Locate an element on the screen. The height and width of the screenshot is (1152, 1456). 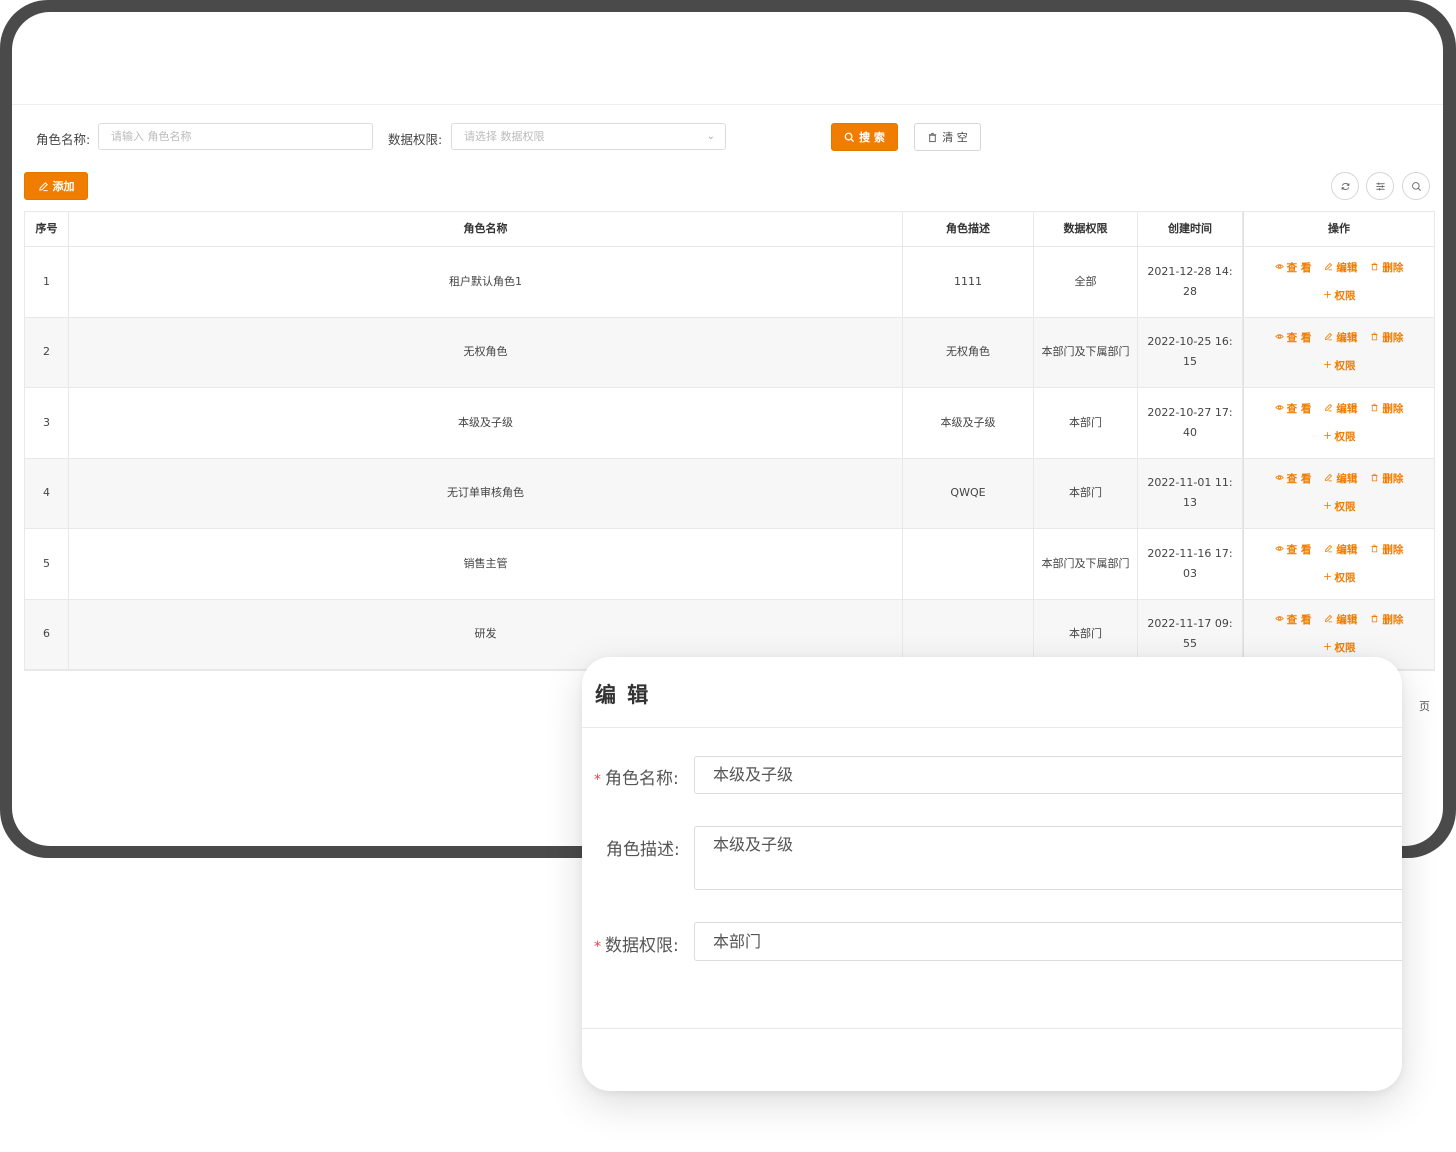
cell-index: 6 is located at coordinates (47, 634).